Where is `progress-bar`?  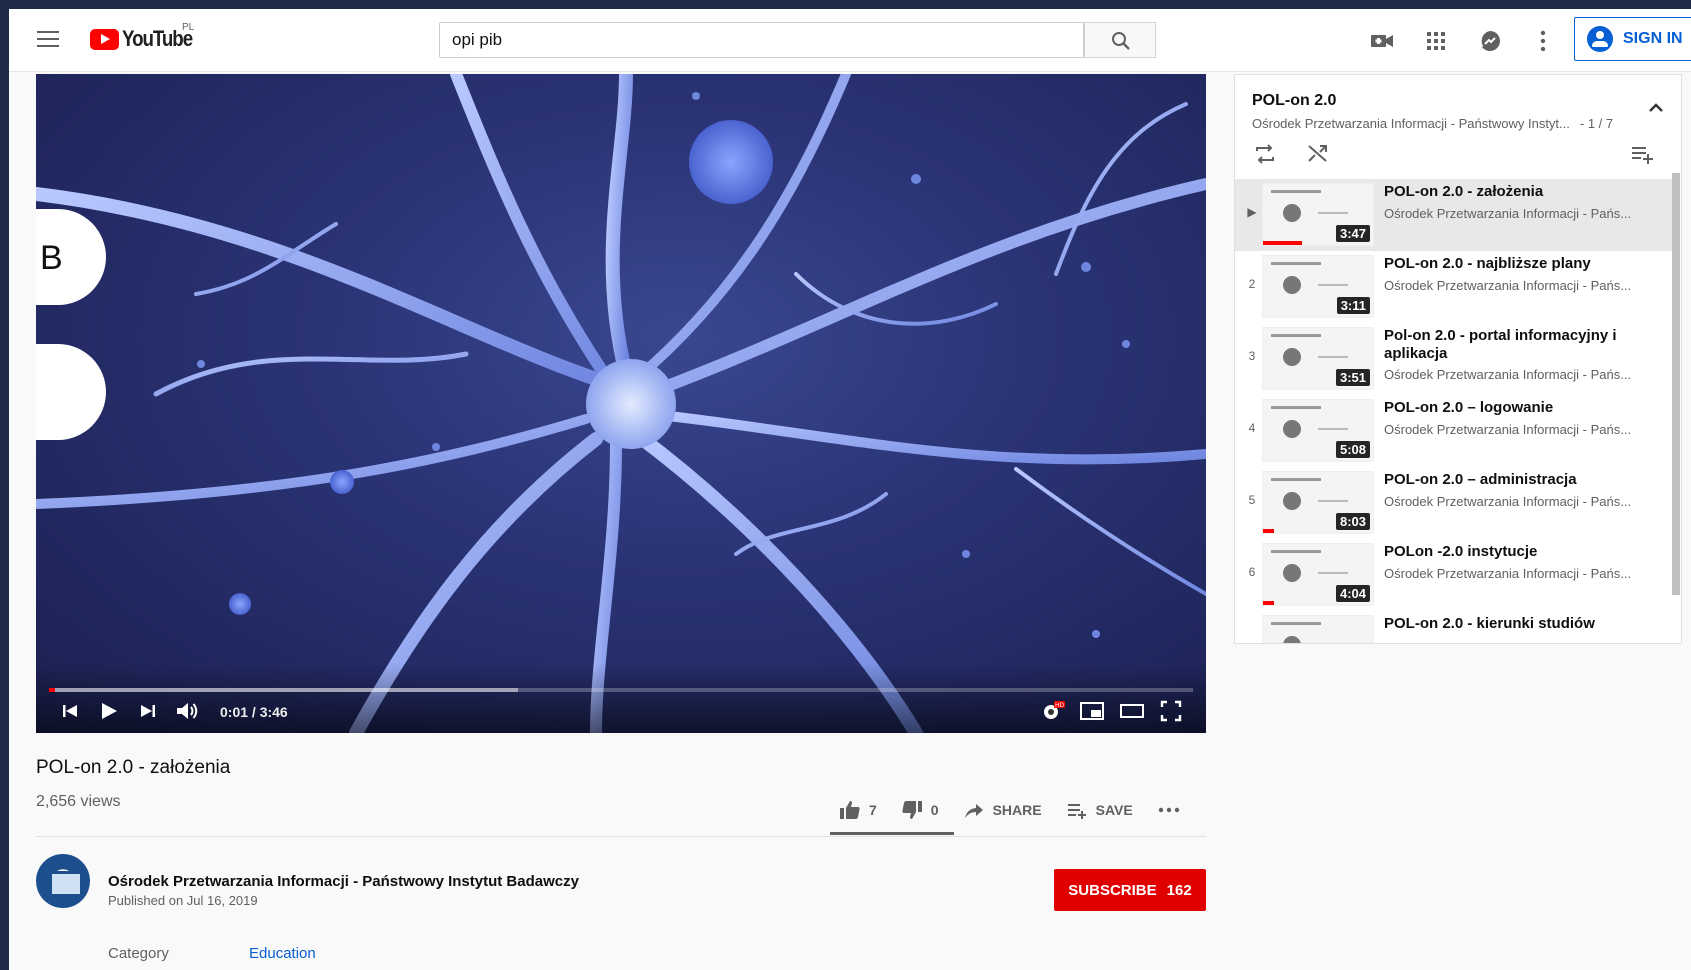
progress-bar is located at coordinates (621, 690).